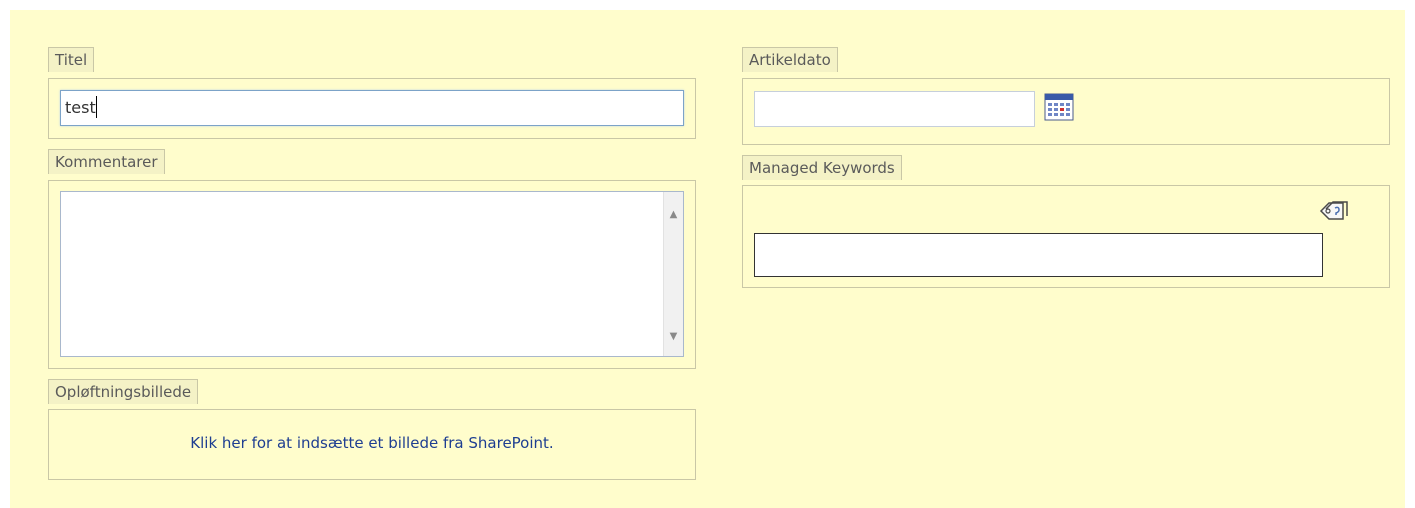 The height and width of the screenshot is (508, 1415). I want to click on titel-input-value: test, so click(80, 107).